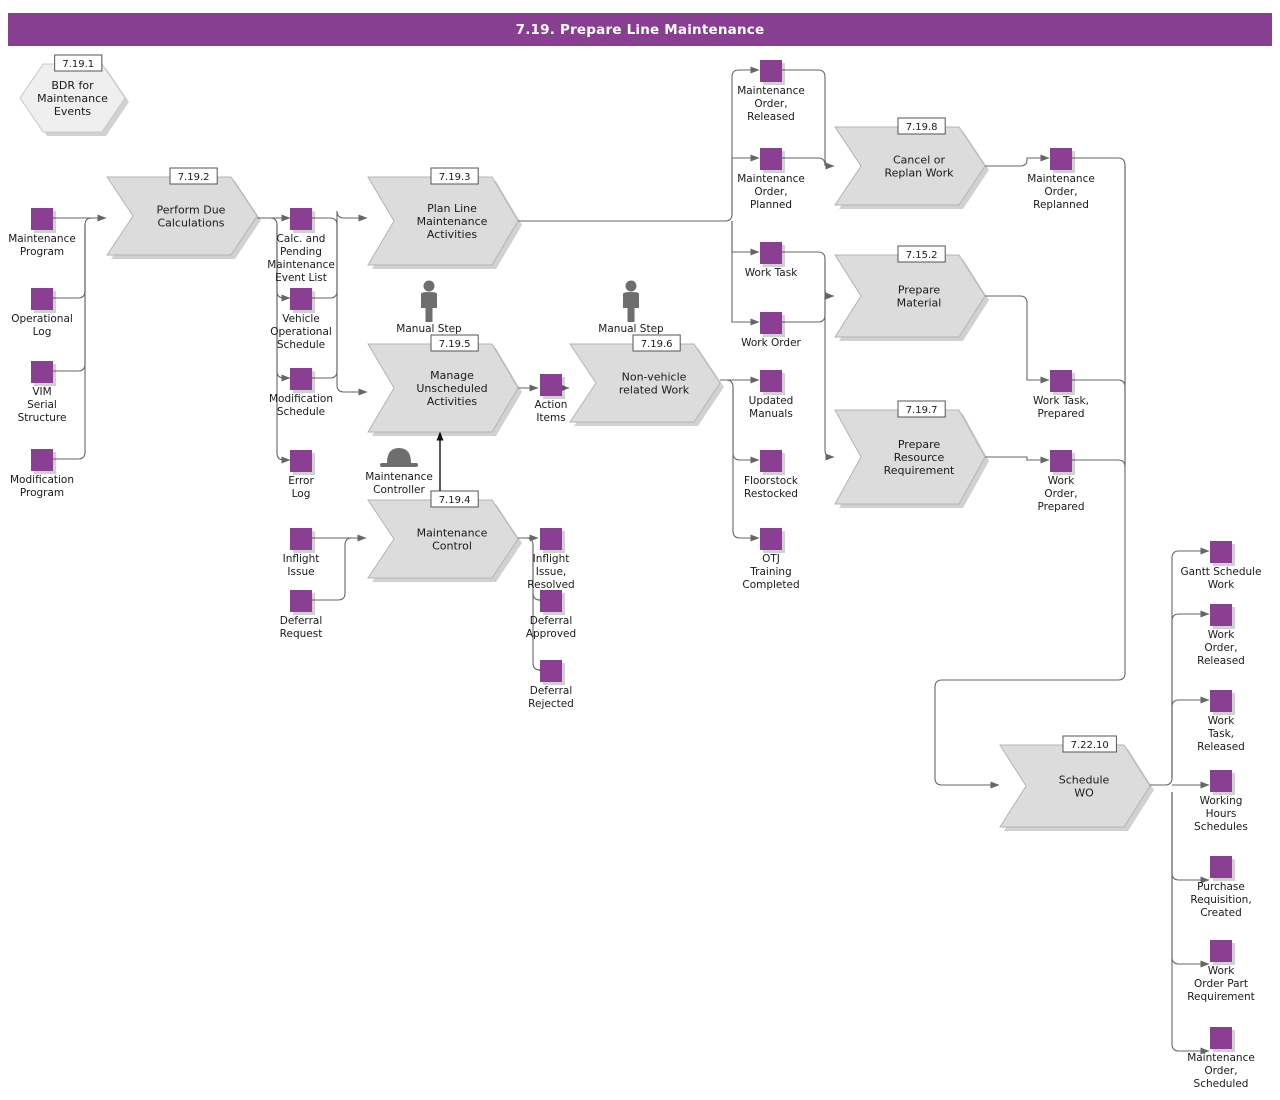  I want to click on object-label: Vehicle Operational Schedule, so click(301, 332).